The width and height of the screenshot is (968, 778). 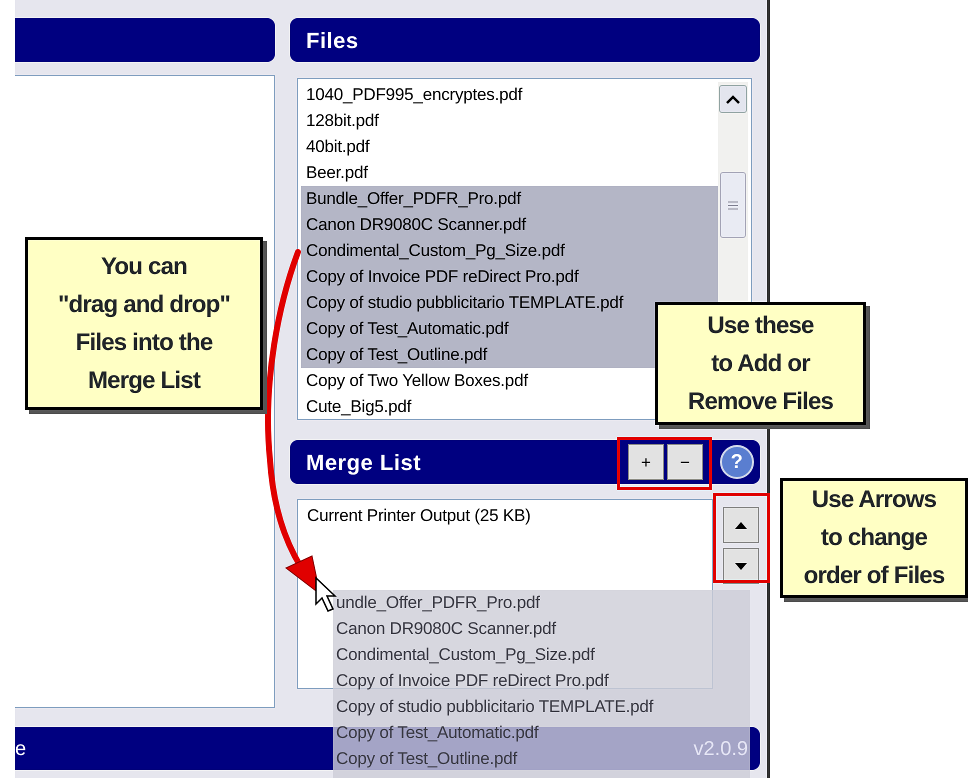 What do you see at coordinates (509, 95) in the screenshot?
I see `file-item: 1040_PDF995_encryptes.pdf` at bounding box center [509, 95].